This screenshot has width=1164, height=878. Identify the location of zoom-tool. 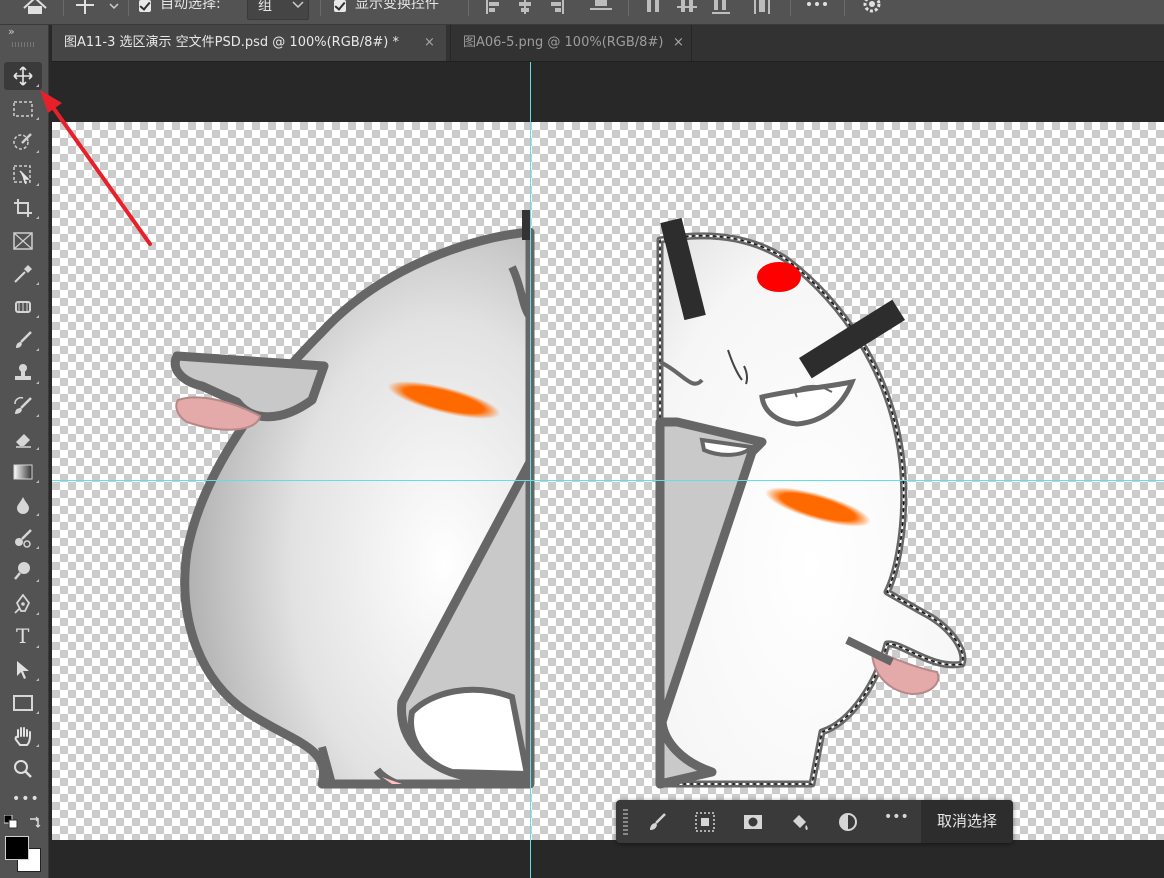
(23, 769).